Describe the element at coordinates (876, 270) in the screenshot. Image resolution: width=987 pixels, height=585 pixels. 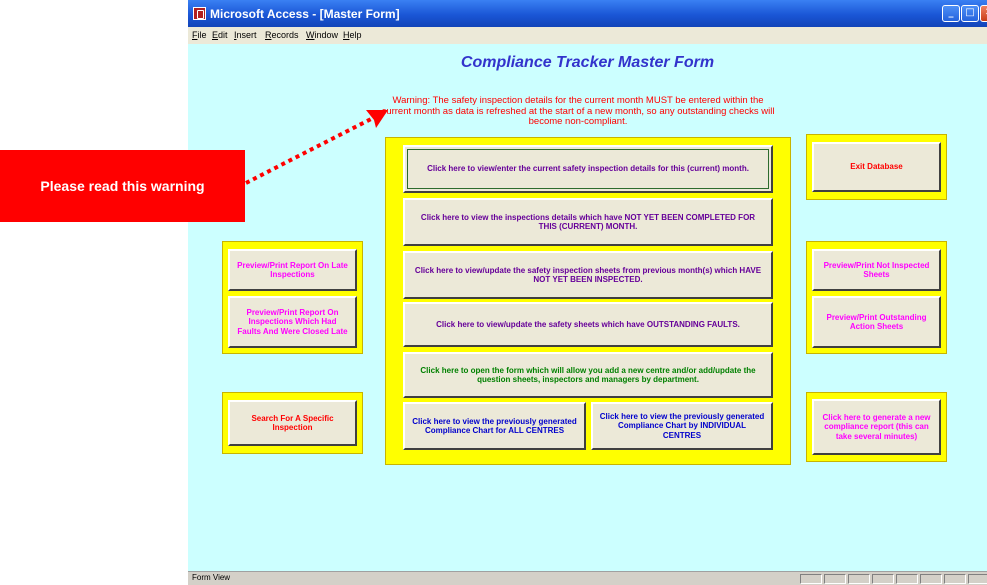
I see `not-inspected-sheets-button: Preview/Print Not Inspected Sheets` at that location.